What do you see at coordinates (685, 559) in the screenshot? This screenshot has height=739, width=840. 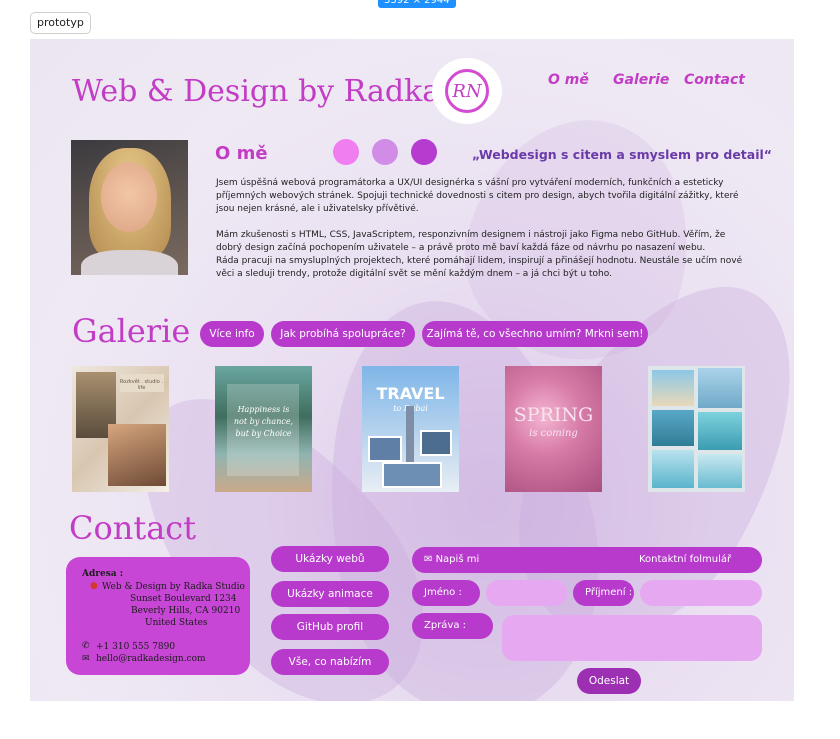 I see `form-title: Kontaktní folmulář` at bounding box center [685, 559].